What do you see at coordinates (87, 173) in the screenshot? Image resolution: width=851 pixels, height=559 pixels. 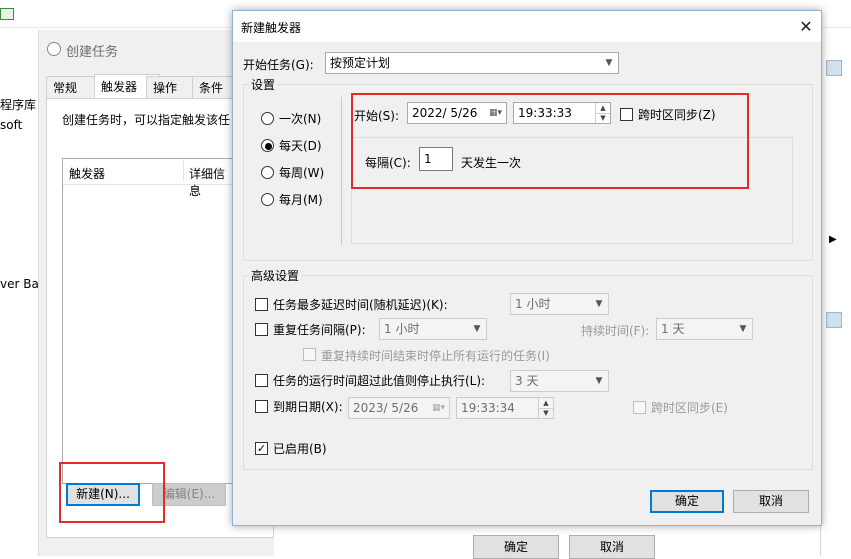 I see `column-trigger: 触发器` at bounding box center [87, 173].